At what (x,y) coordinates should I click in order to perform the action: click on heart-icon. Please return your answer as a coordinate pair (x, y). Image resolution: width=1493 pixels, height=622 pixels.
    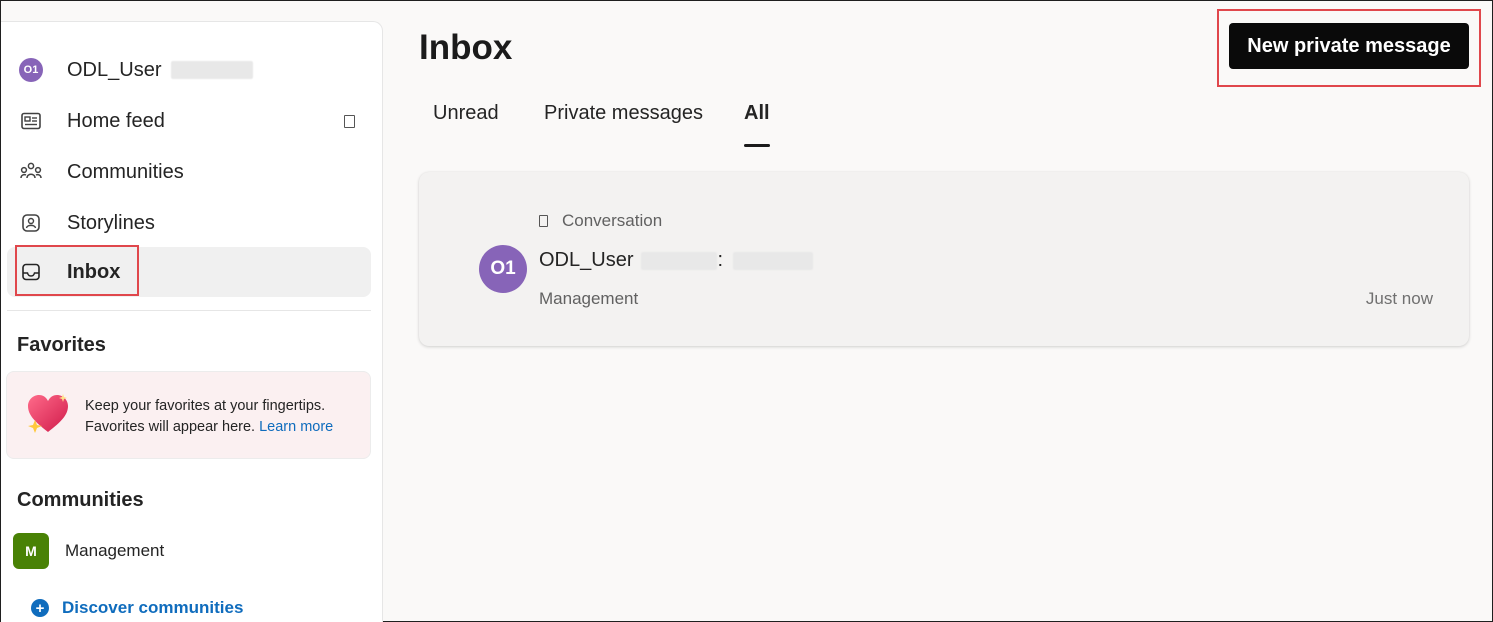
    Looking at the image, I should click on (48, 416).